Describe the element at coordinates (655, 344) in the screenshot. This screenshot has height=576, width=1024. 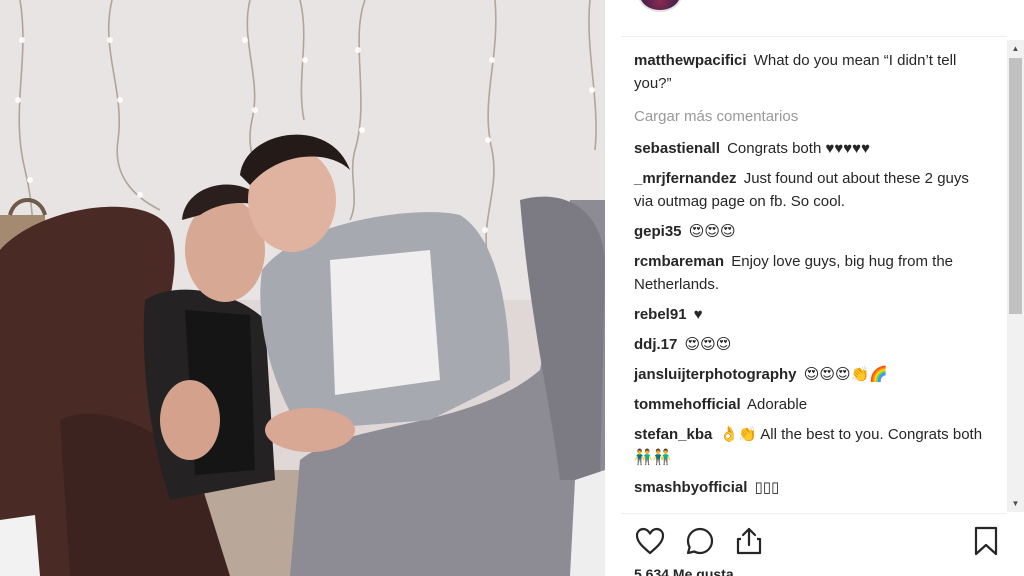
I see `comment-username: ddj.17` at that location.